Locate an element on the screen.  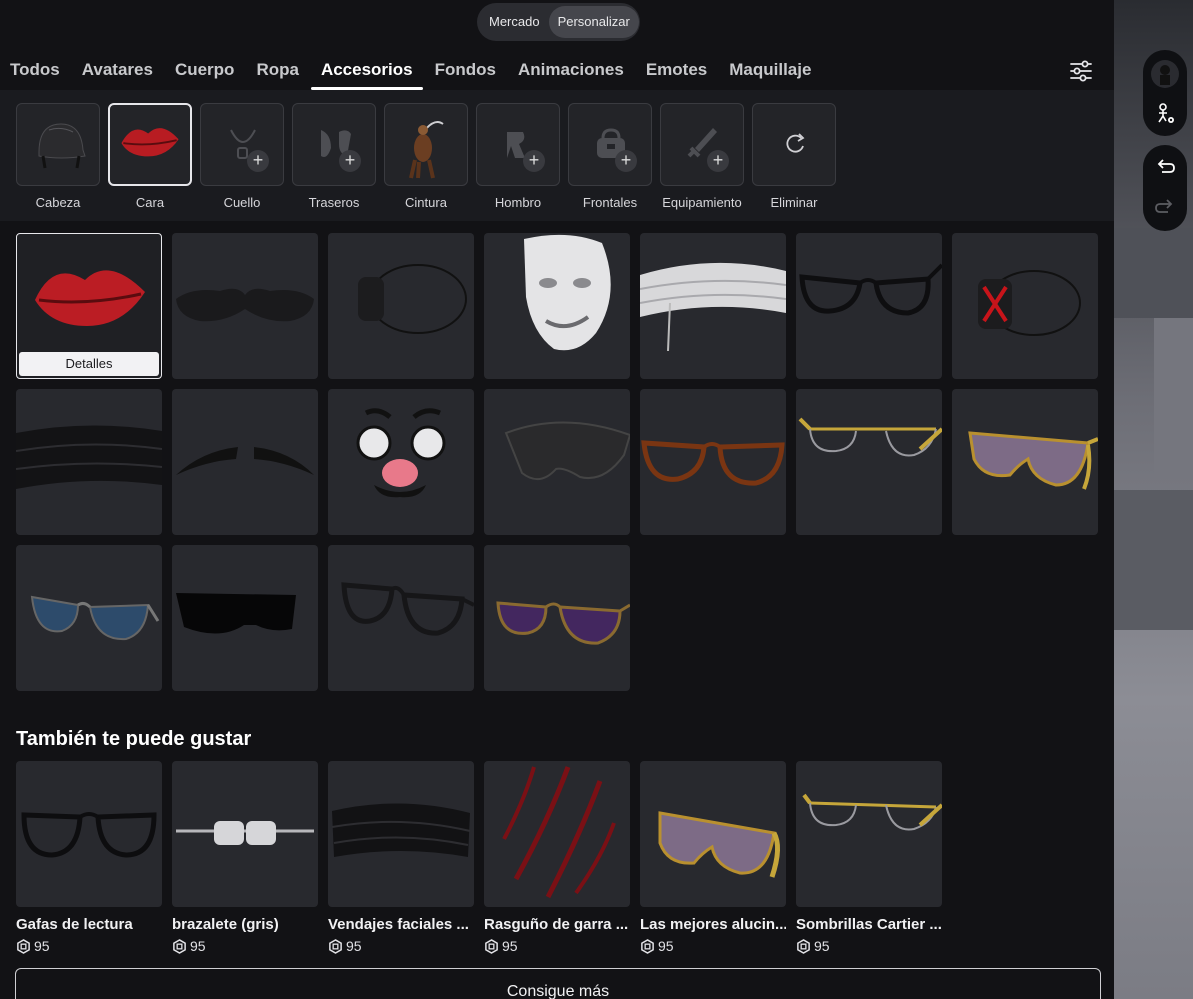
history-controls is located at coordinates (1165, 188).